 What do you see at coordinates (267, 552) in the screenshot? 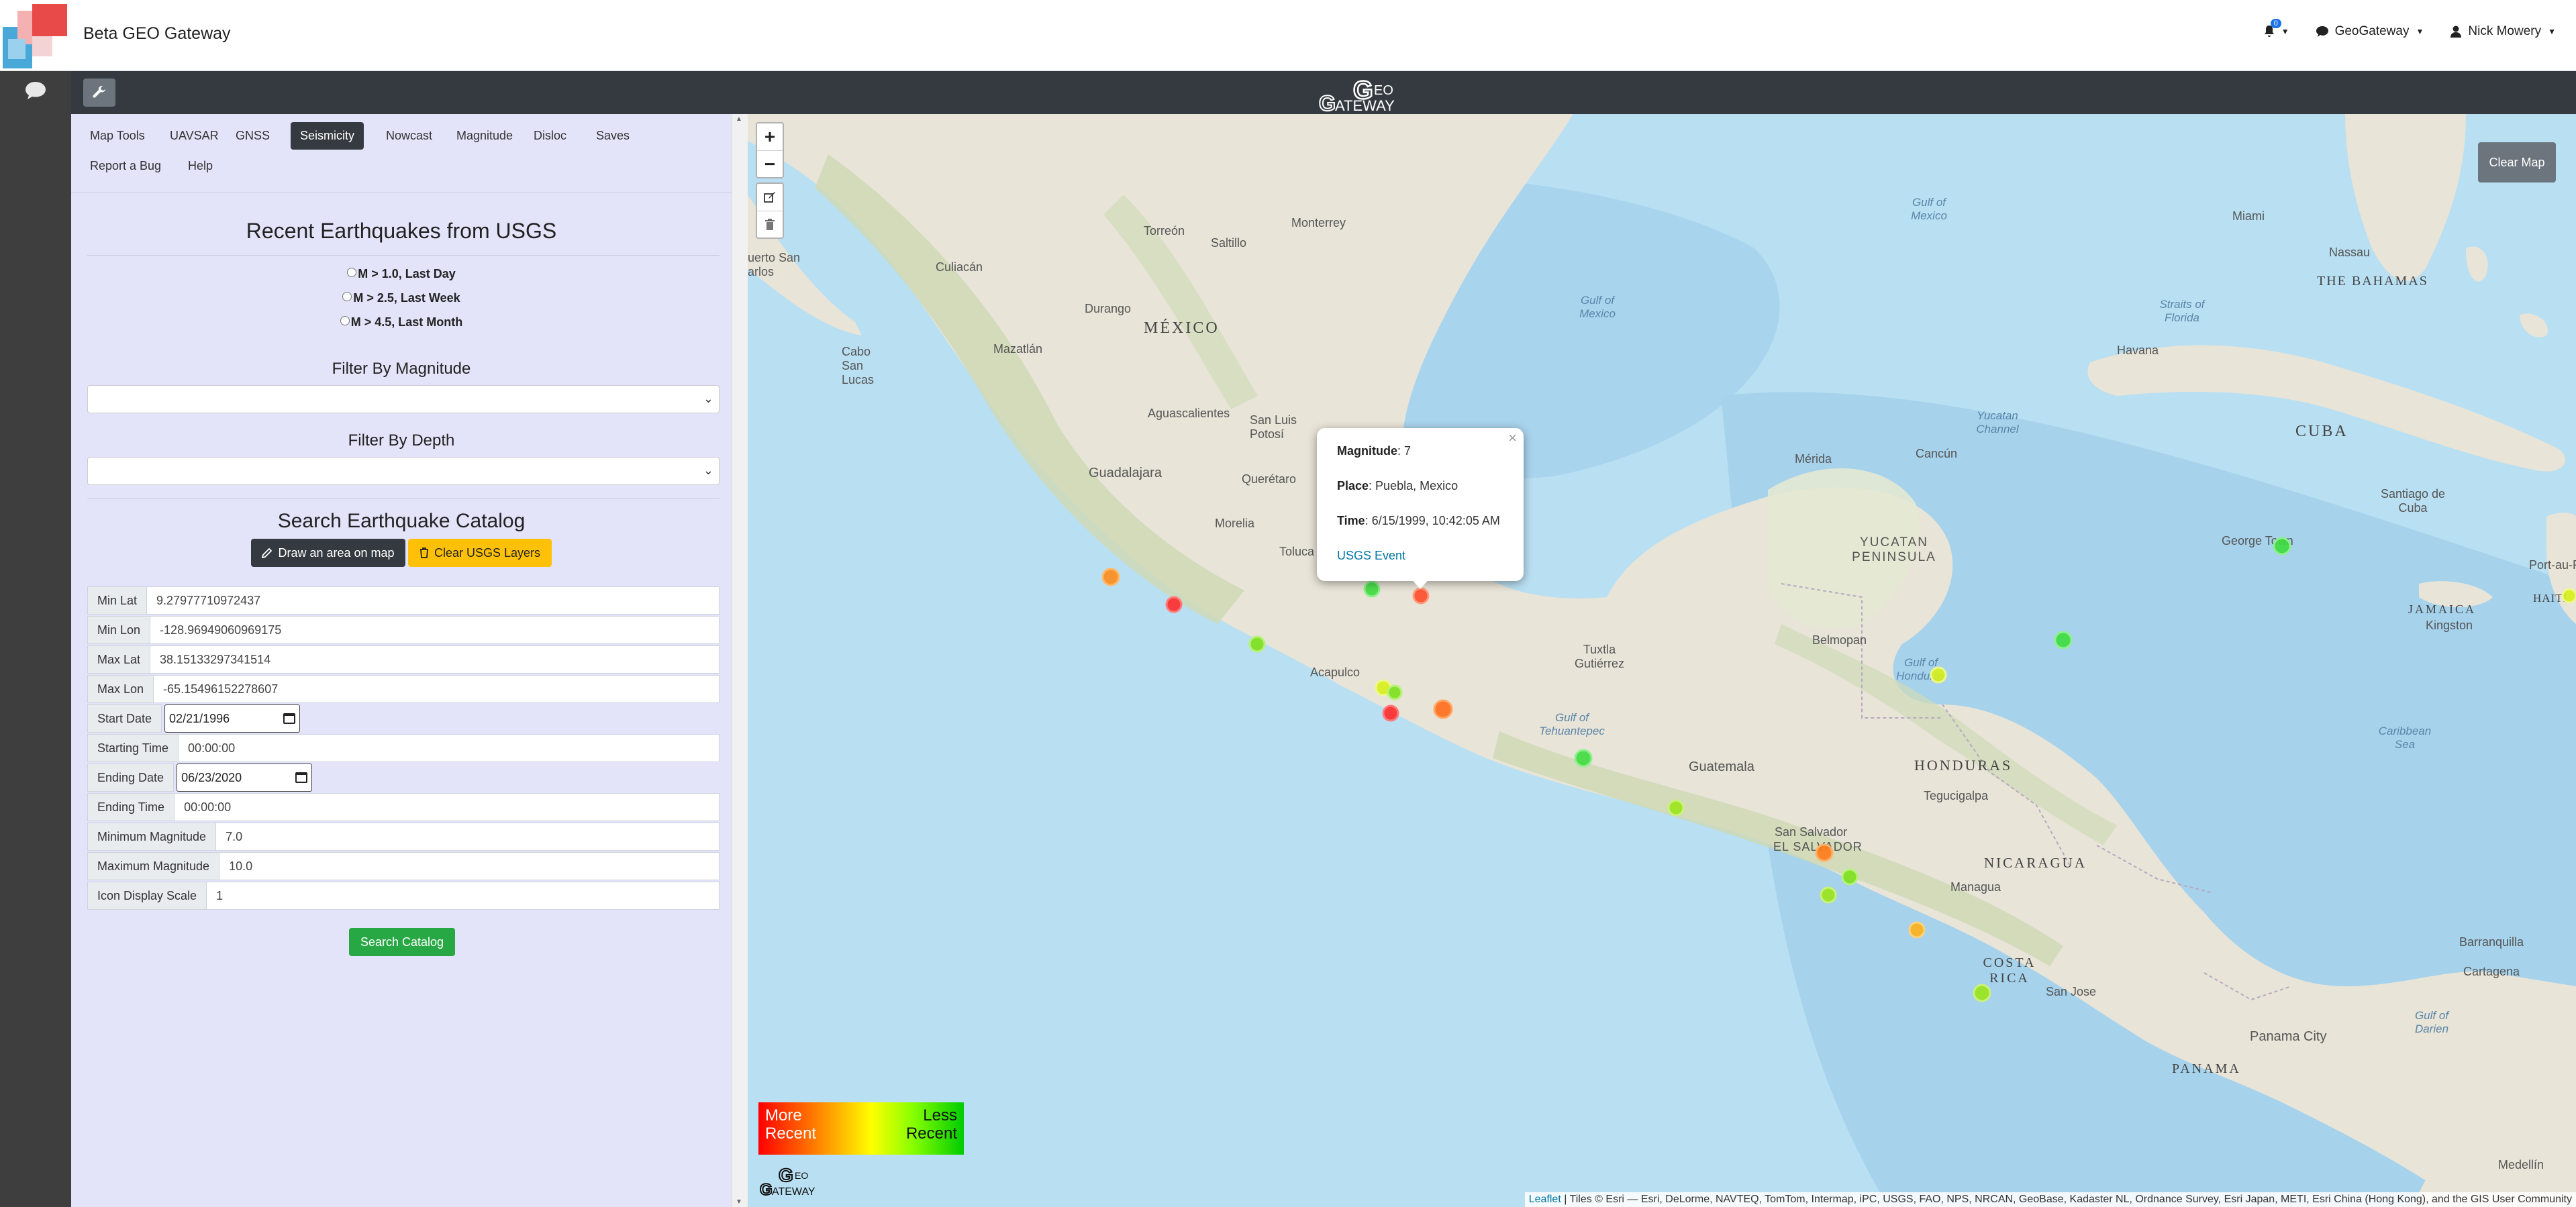
I see `pencil-icon` at bounding box center [267, 552].